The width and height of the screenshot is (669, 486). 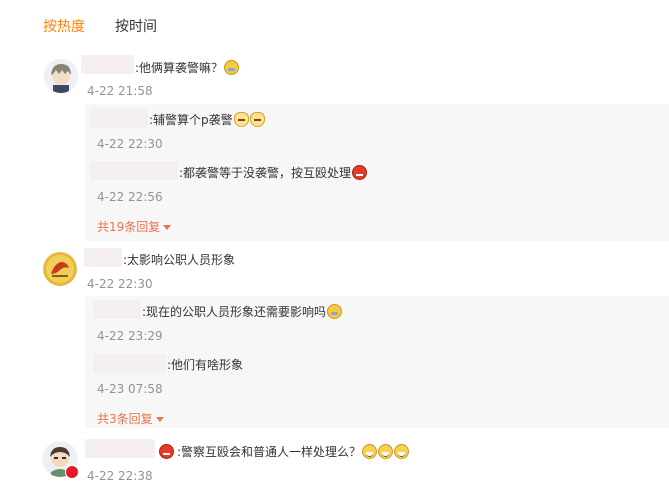 I want to click on comment-text: :他俩算袭警嘛？, so click(x=179, y=68).